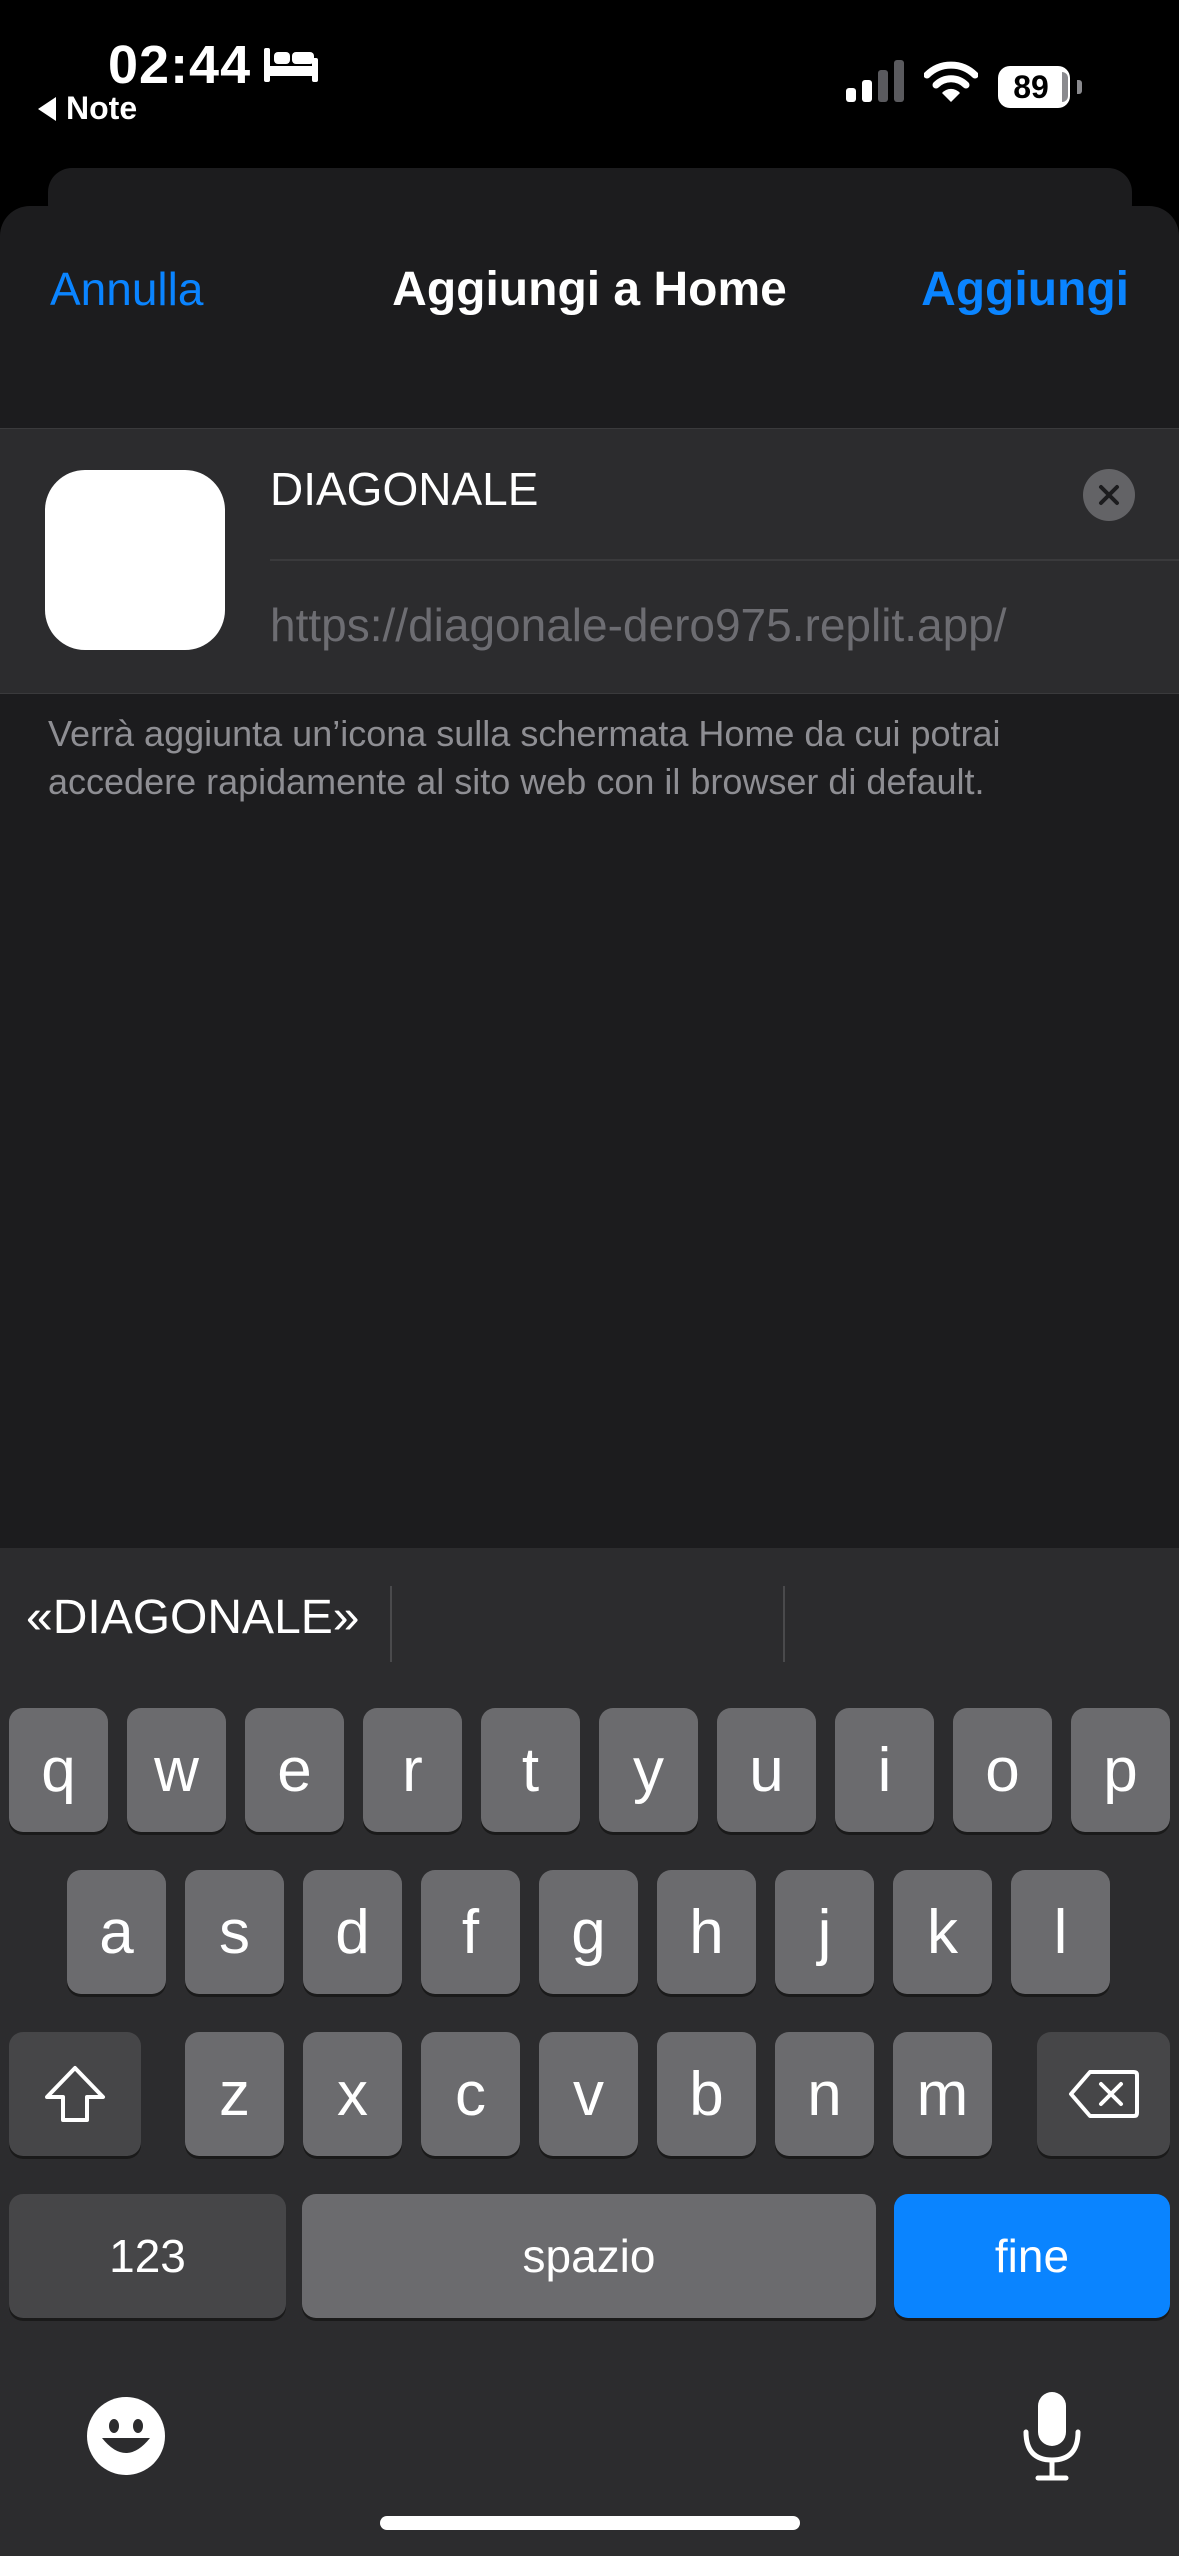 The width and height of the screenshot is (1179, 2556). Describe the element at coordinates (116, 1932) in the screenshot. I see `key-a: a` at that location.